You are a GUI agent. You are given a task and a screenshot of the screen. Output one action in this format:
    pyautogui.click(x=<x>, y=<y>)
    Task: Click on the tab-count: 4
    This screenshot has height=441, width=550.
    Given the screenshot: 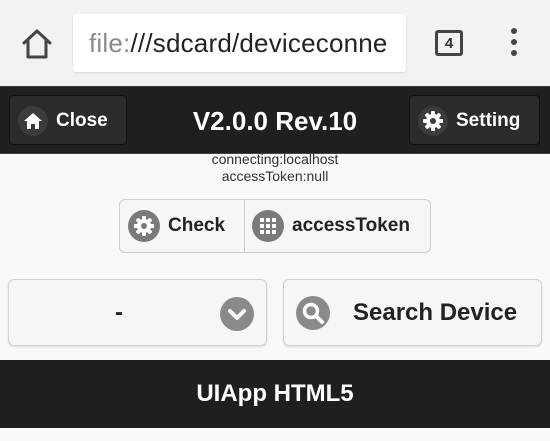 What is the action you would take?
    pyautogui.click(x=449, y=43)
    